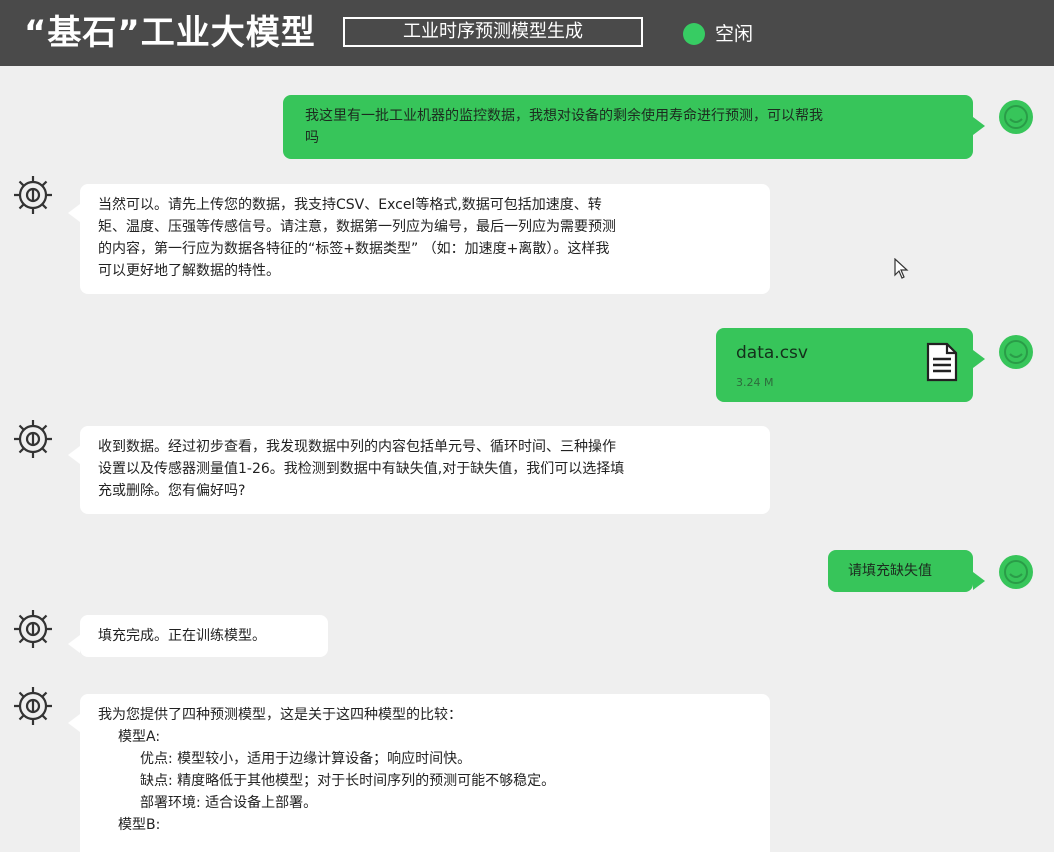  I want to click on message-line: 请填充缺失值, so click(900, 571).